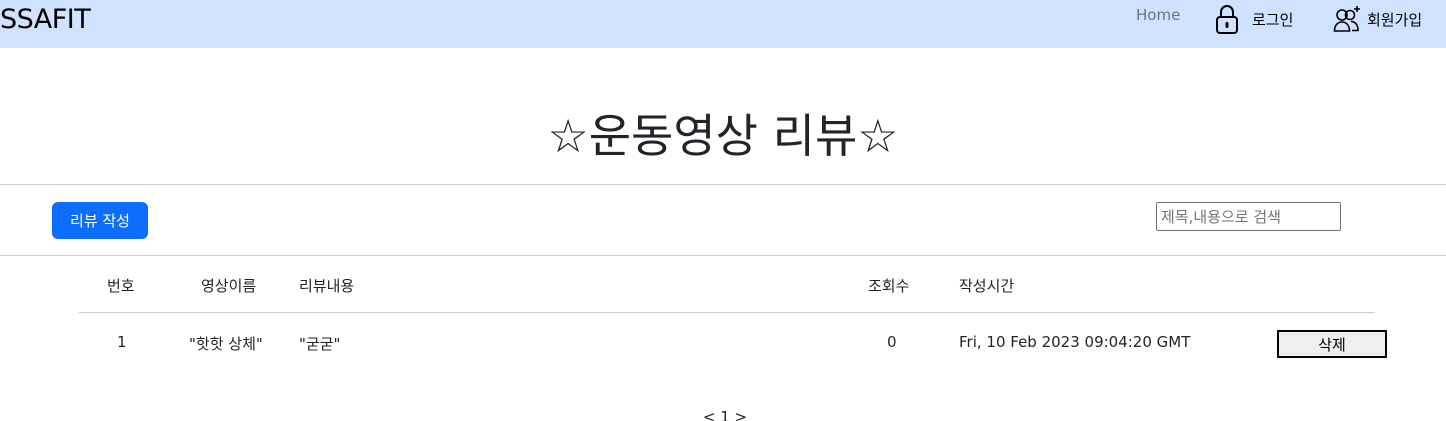 The width and height of the screenshot is (1446, 421). I want to click on pagination: < 1 >, so click(725, 414).